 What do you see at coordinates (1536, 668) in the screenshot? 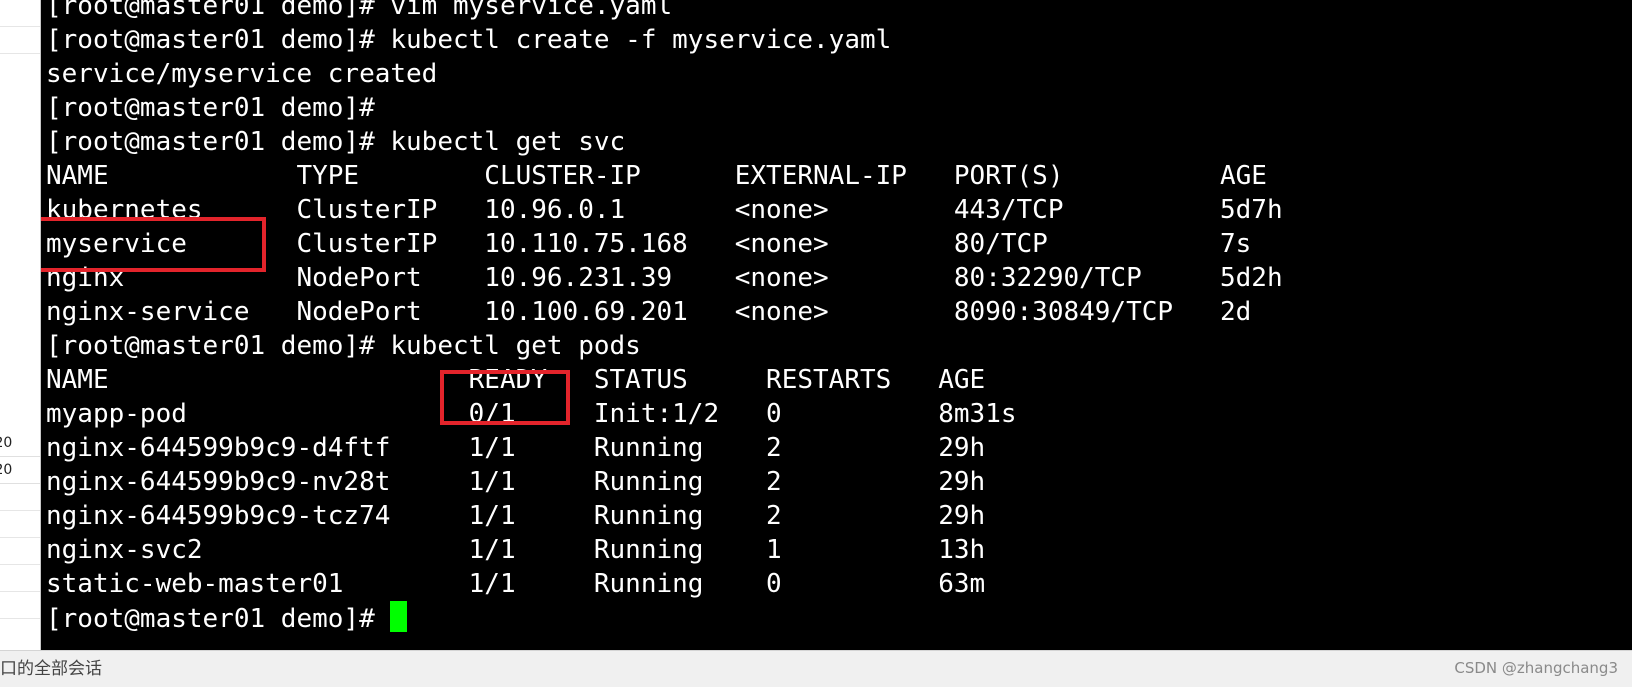
I see `watermark: CSDN @zhangchang3` at bounding box center [1536, 668].